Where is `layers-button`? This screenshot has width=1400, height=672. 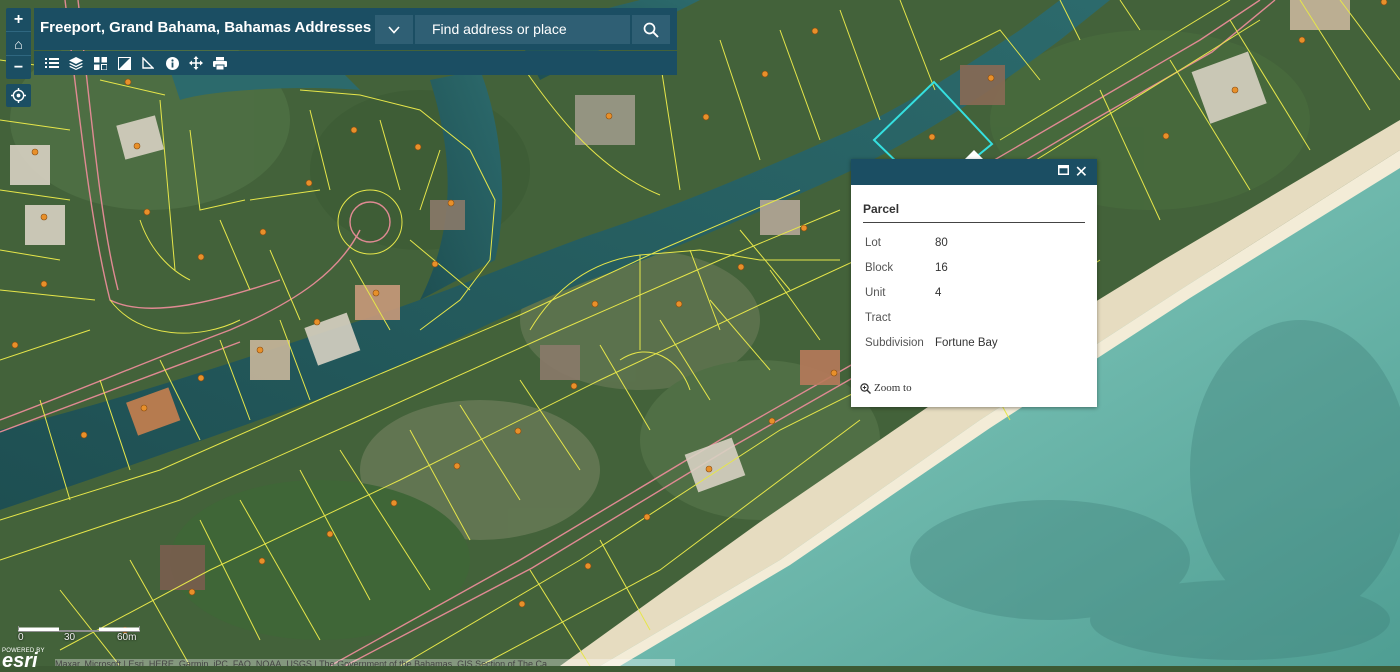 layers-button is located at coordinates (76, 63).